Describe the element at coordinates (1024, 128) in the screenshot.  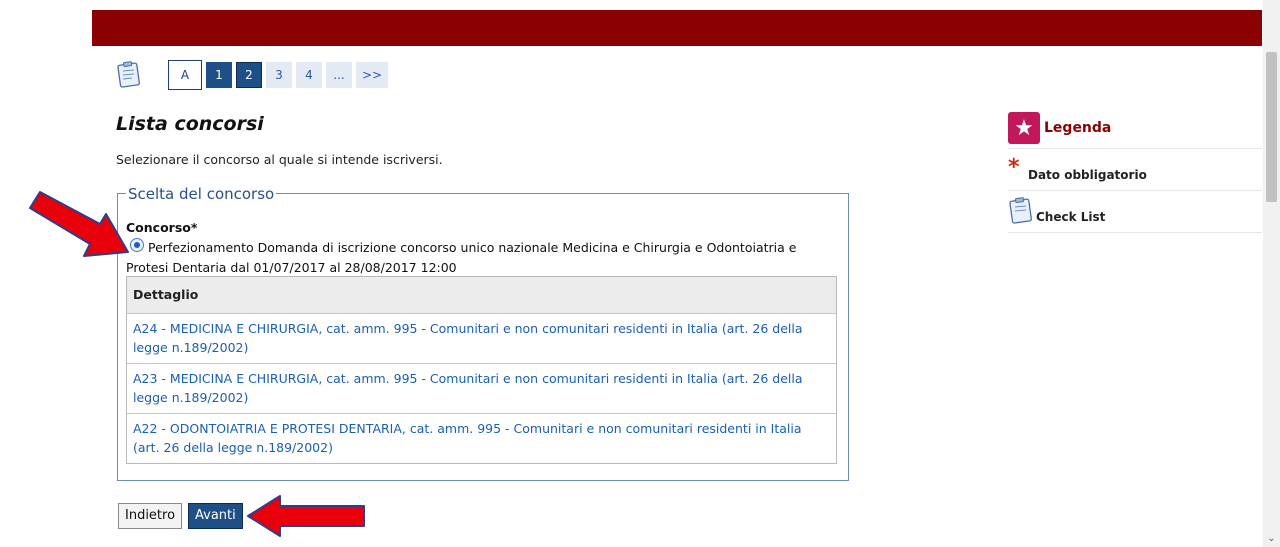
I see `star-icon: ★` at that location.